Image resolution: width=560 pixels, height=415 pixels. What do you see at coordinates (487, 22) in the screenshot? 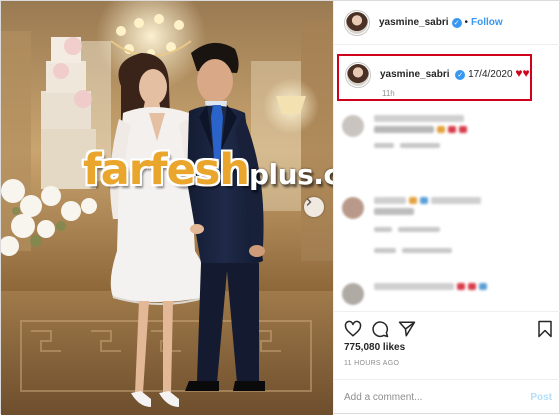
I see `follow-button: Follow` at bounding box center [487, 22].